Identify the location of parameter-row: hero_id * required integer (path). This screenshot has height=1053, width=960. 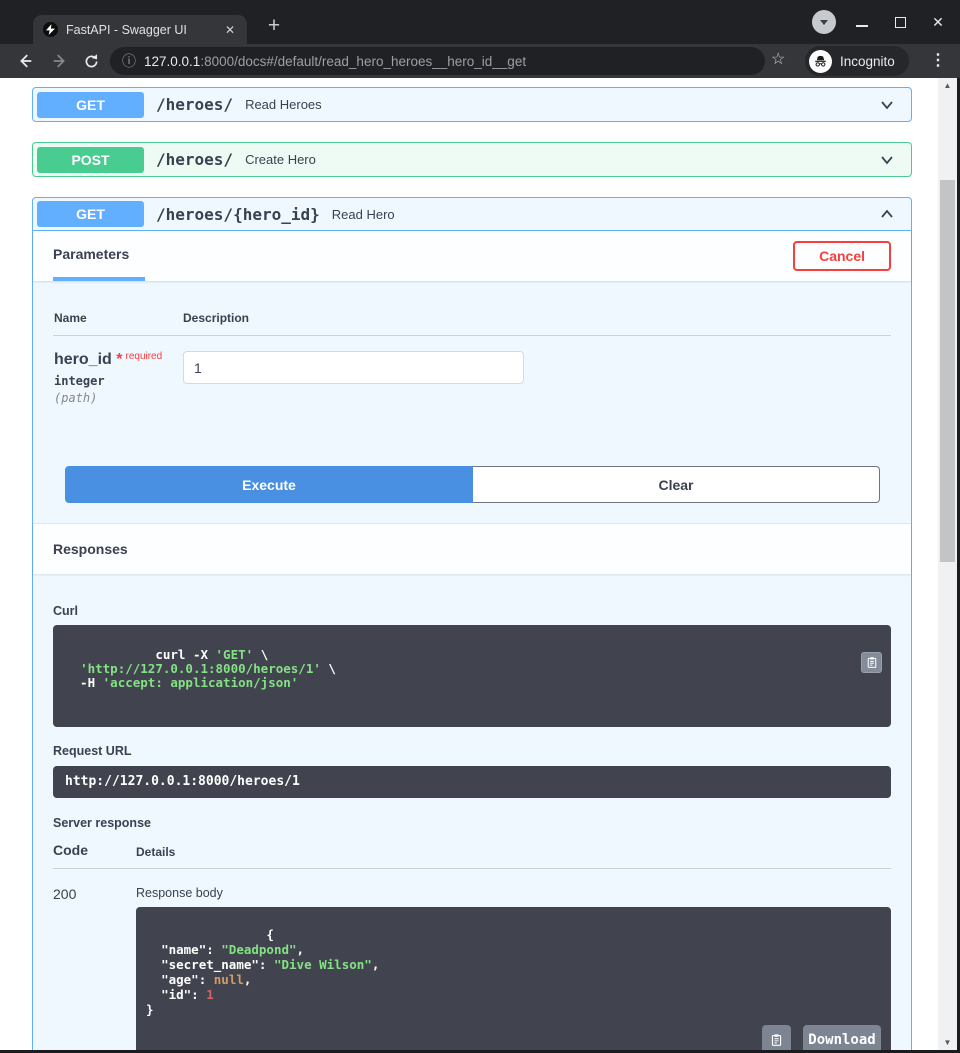
(472, 370).